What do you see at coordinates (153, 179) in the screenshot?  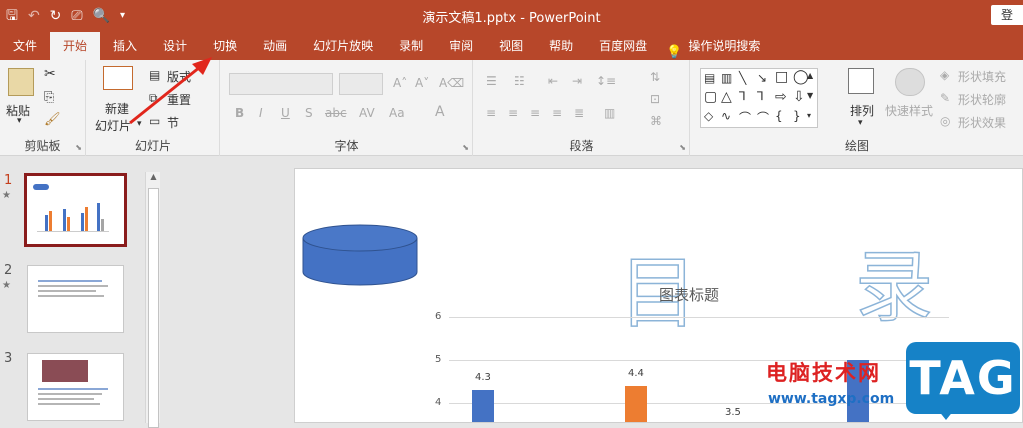 I see `scroll-up-icon: ▲` at bounding box center [153, 179].